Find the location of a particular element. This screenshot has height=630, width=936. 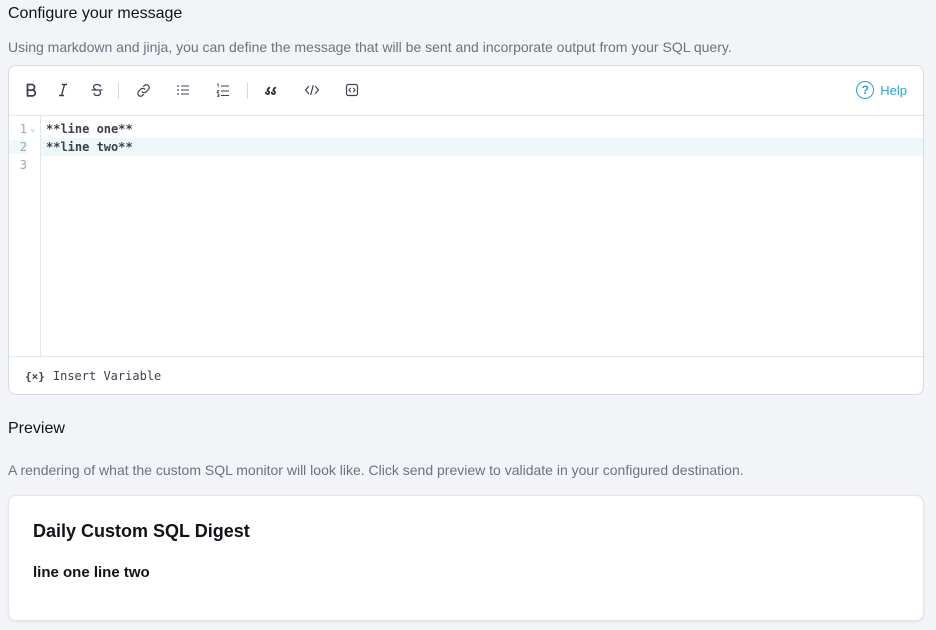

preview-card-title: Daily Custom SQL Digest is located at coordinates (141, 531).